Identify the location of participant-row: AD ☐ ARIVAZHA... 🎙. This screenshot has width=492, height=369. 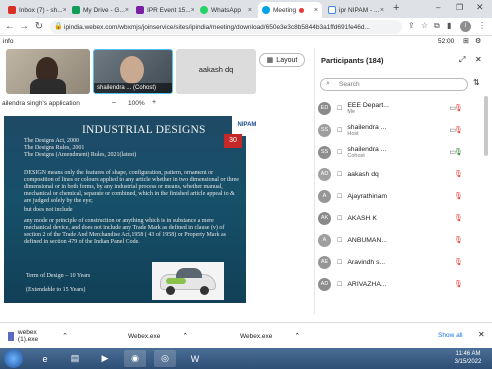
(403, 284).